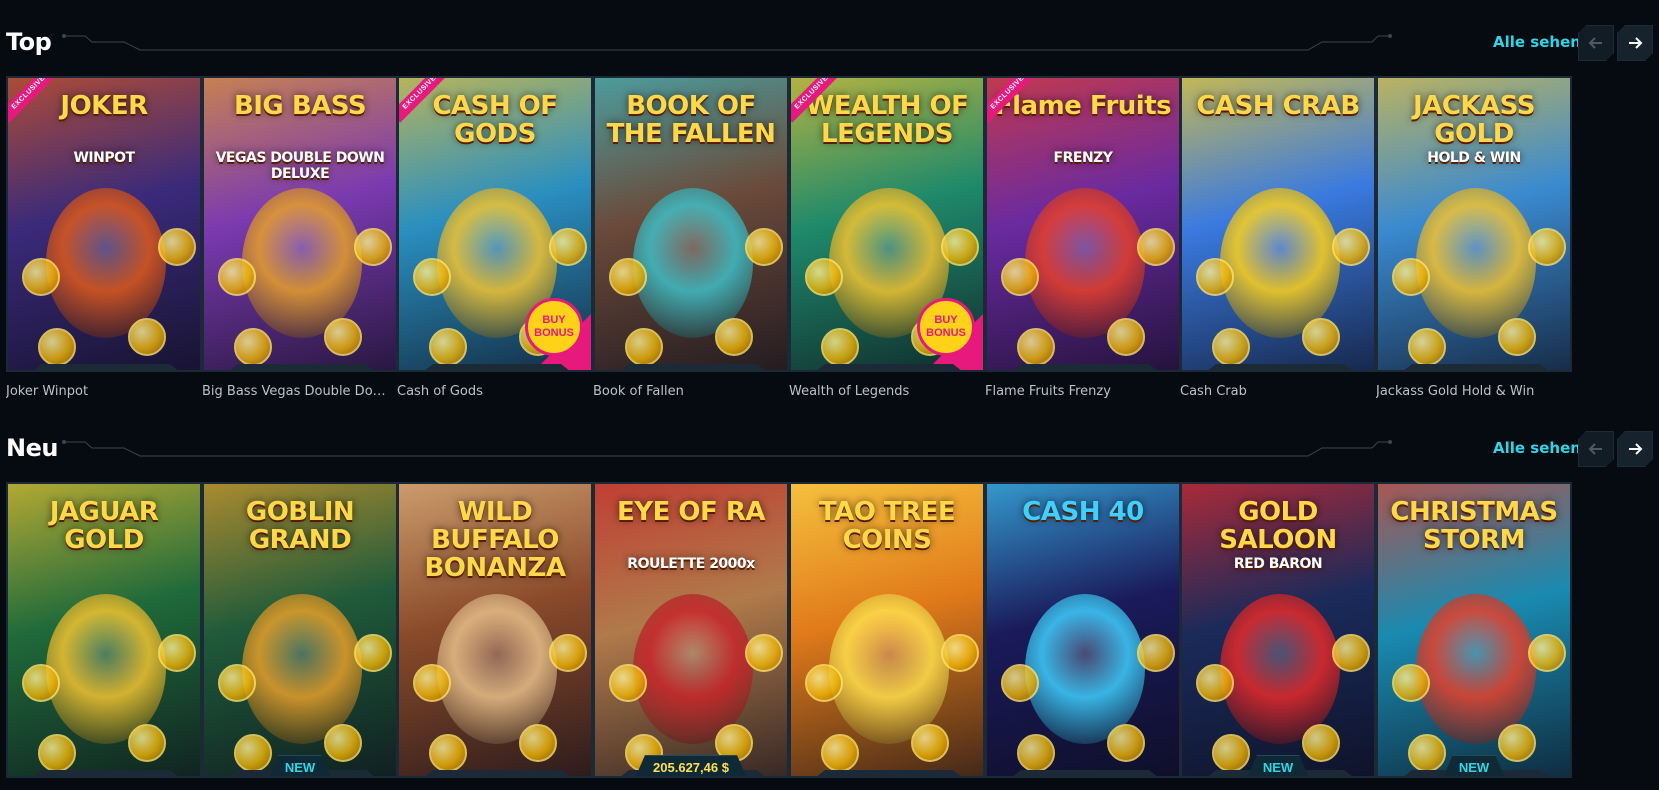 The width and height of the screenshot is (1659, 790). Describe the element at coordinates (887, 526) in the screenshot. I see `game-logo-title: TAO TREE COINS` at that location.